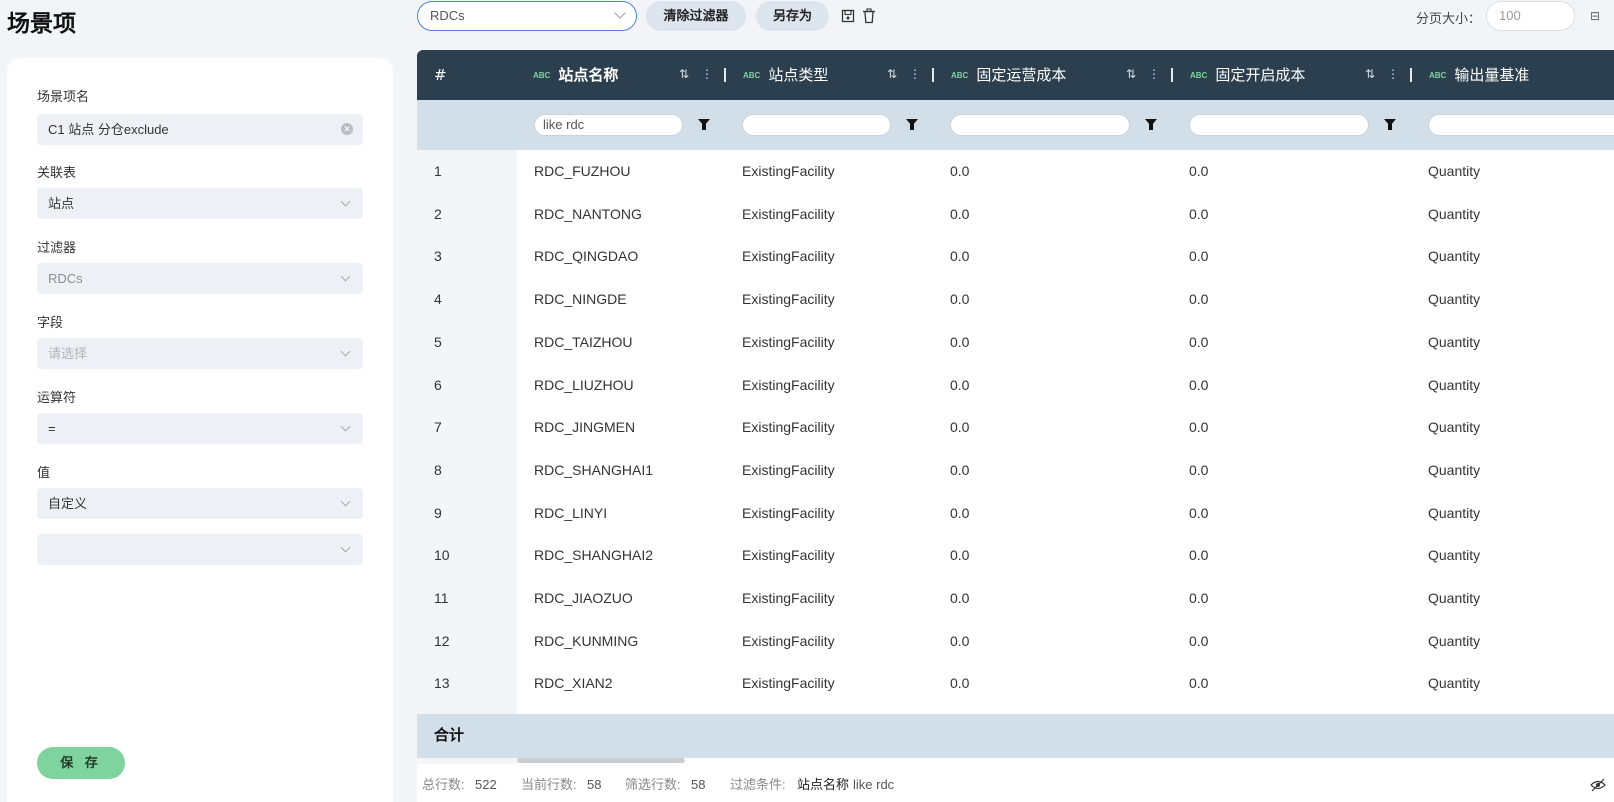 The image size is (1614, 802). What do you see at coordinates (816, 125) in the screenshot?
I see `site-type-filter-input` at bounding box center [816, 125].